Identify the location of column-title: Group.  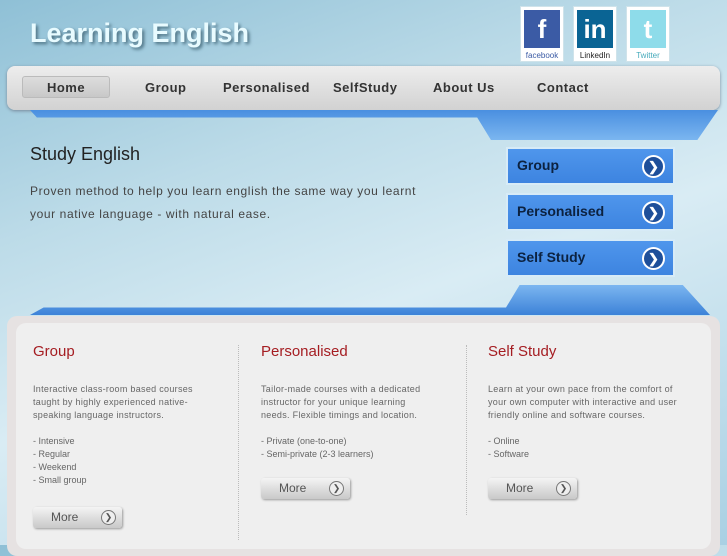
(54, 351).